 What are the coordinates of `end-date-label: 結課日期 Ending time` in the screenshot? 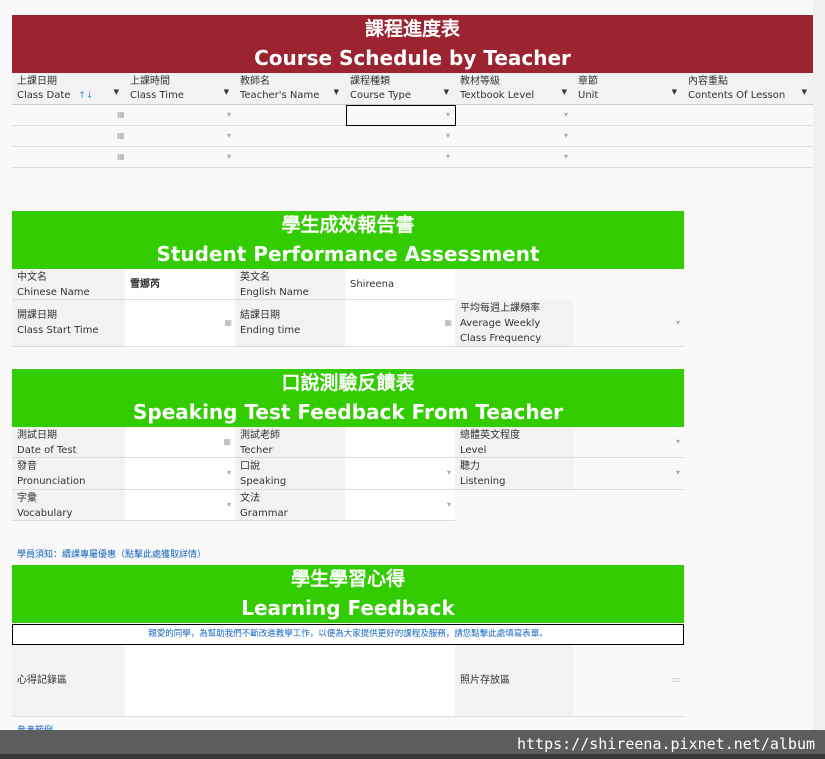 It's located at (290, 323).